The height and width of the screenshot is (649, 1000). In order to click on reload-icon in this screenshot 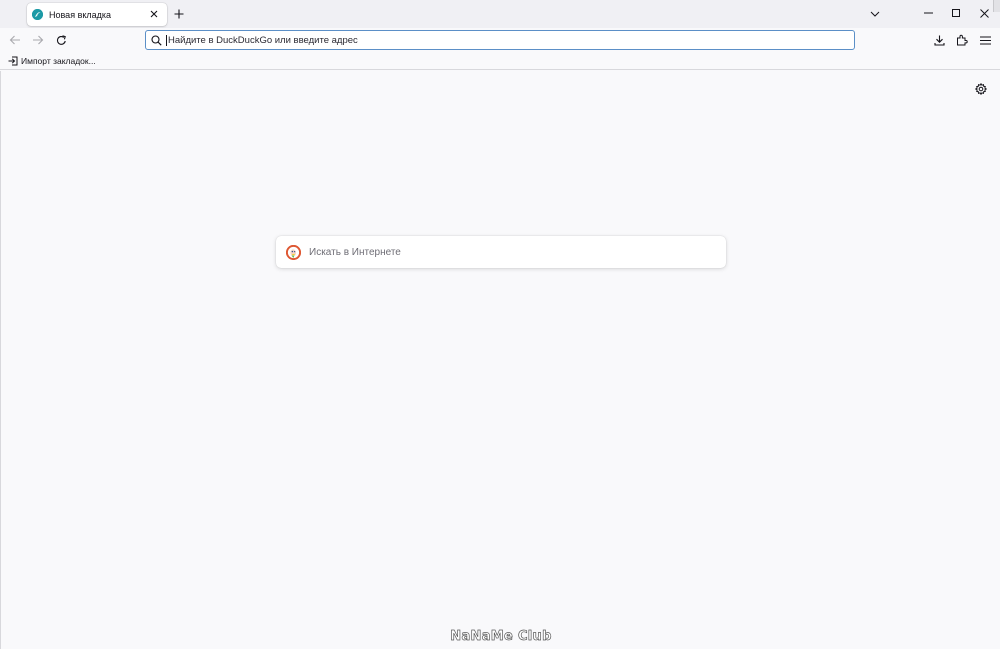, I will do `click(61, 40)`.